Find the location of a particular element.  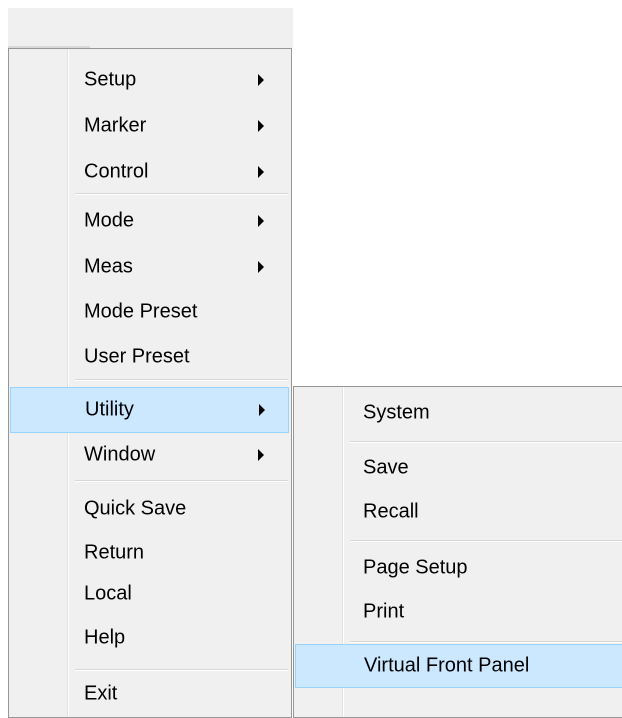

menu-item-label: Control is located at coordinates (116, 171).